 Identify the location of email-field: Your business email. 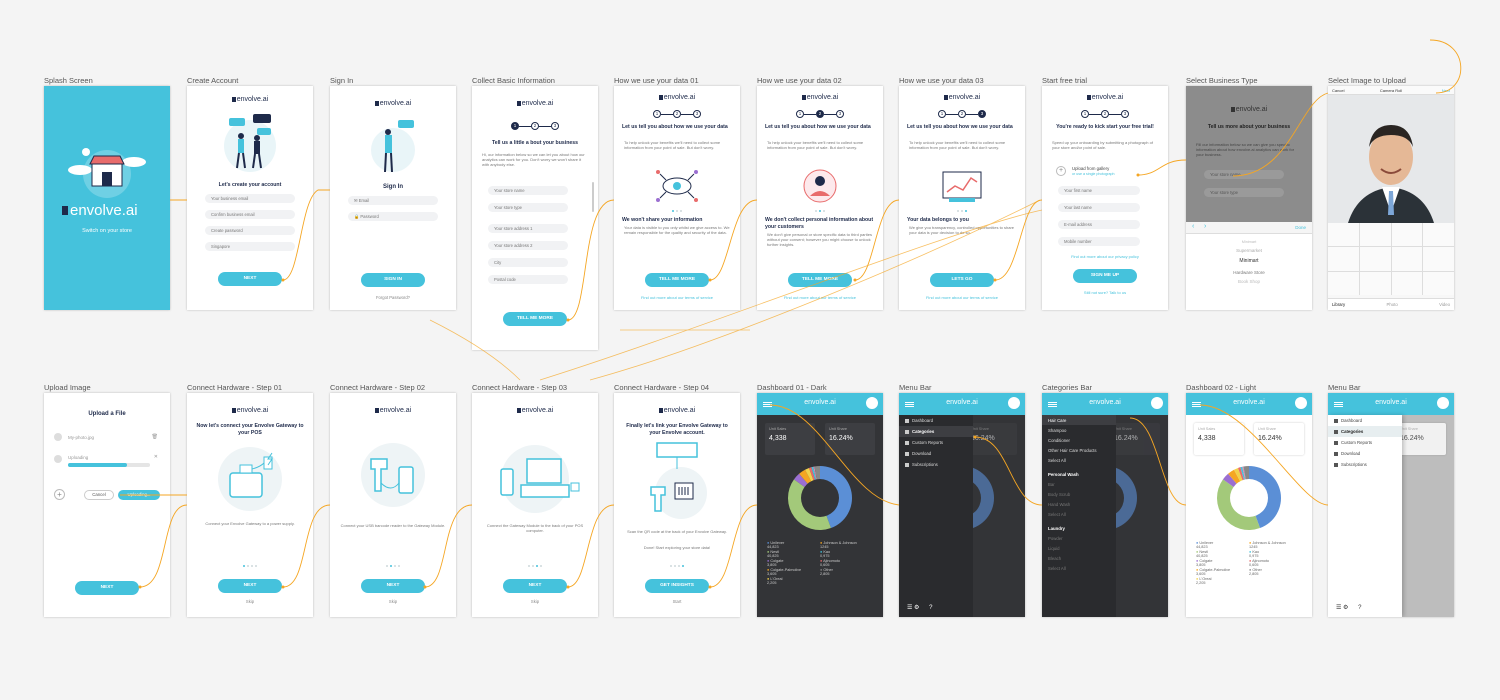
(250, 198).